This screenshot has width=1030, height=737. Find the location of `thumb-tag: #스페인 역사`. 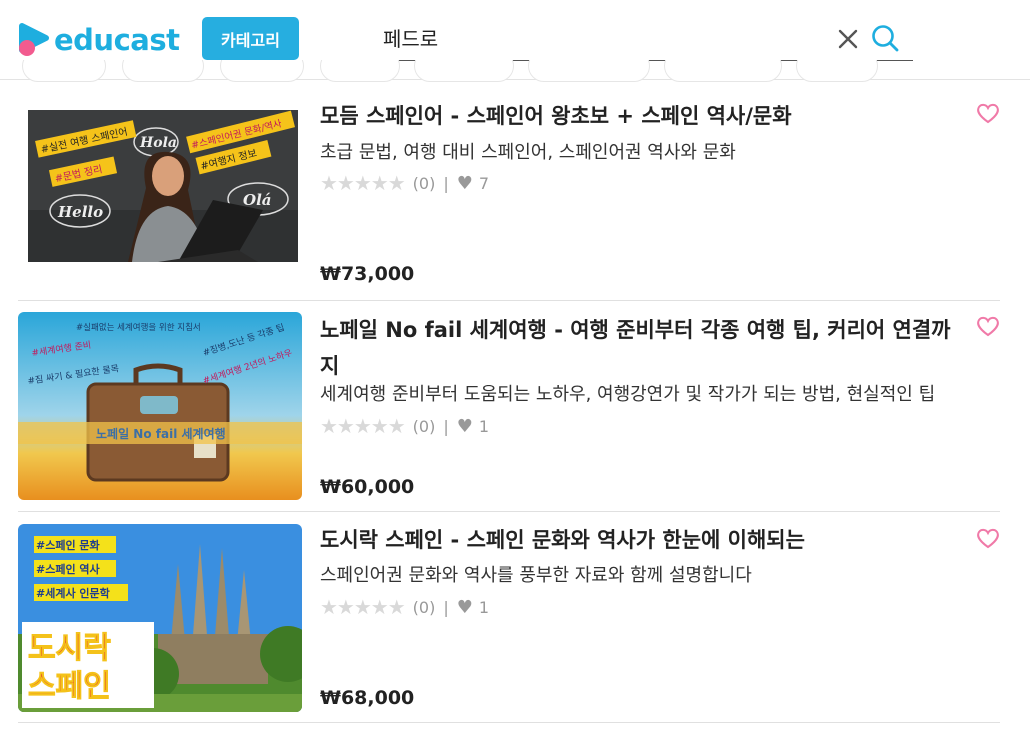

thumb-tag: #스페인 역사 is located at coordinates (68, 569).